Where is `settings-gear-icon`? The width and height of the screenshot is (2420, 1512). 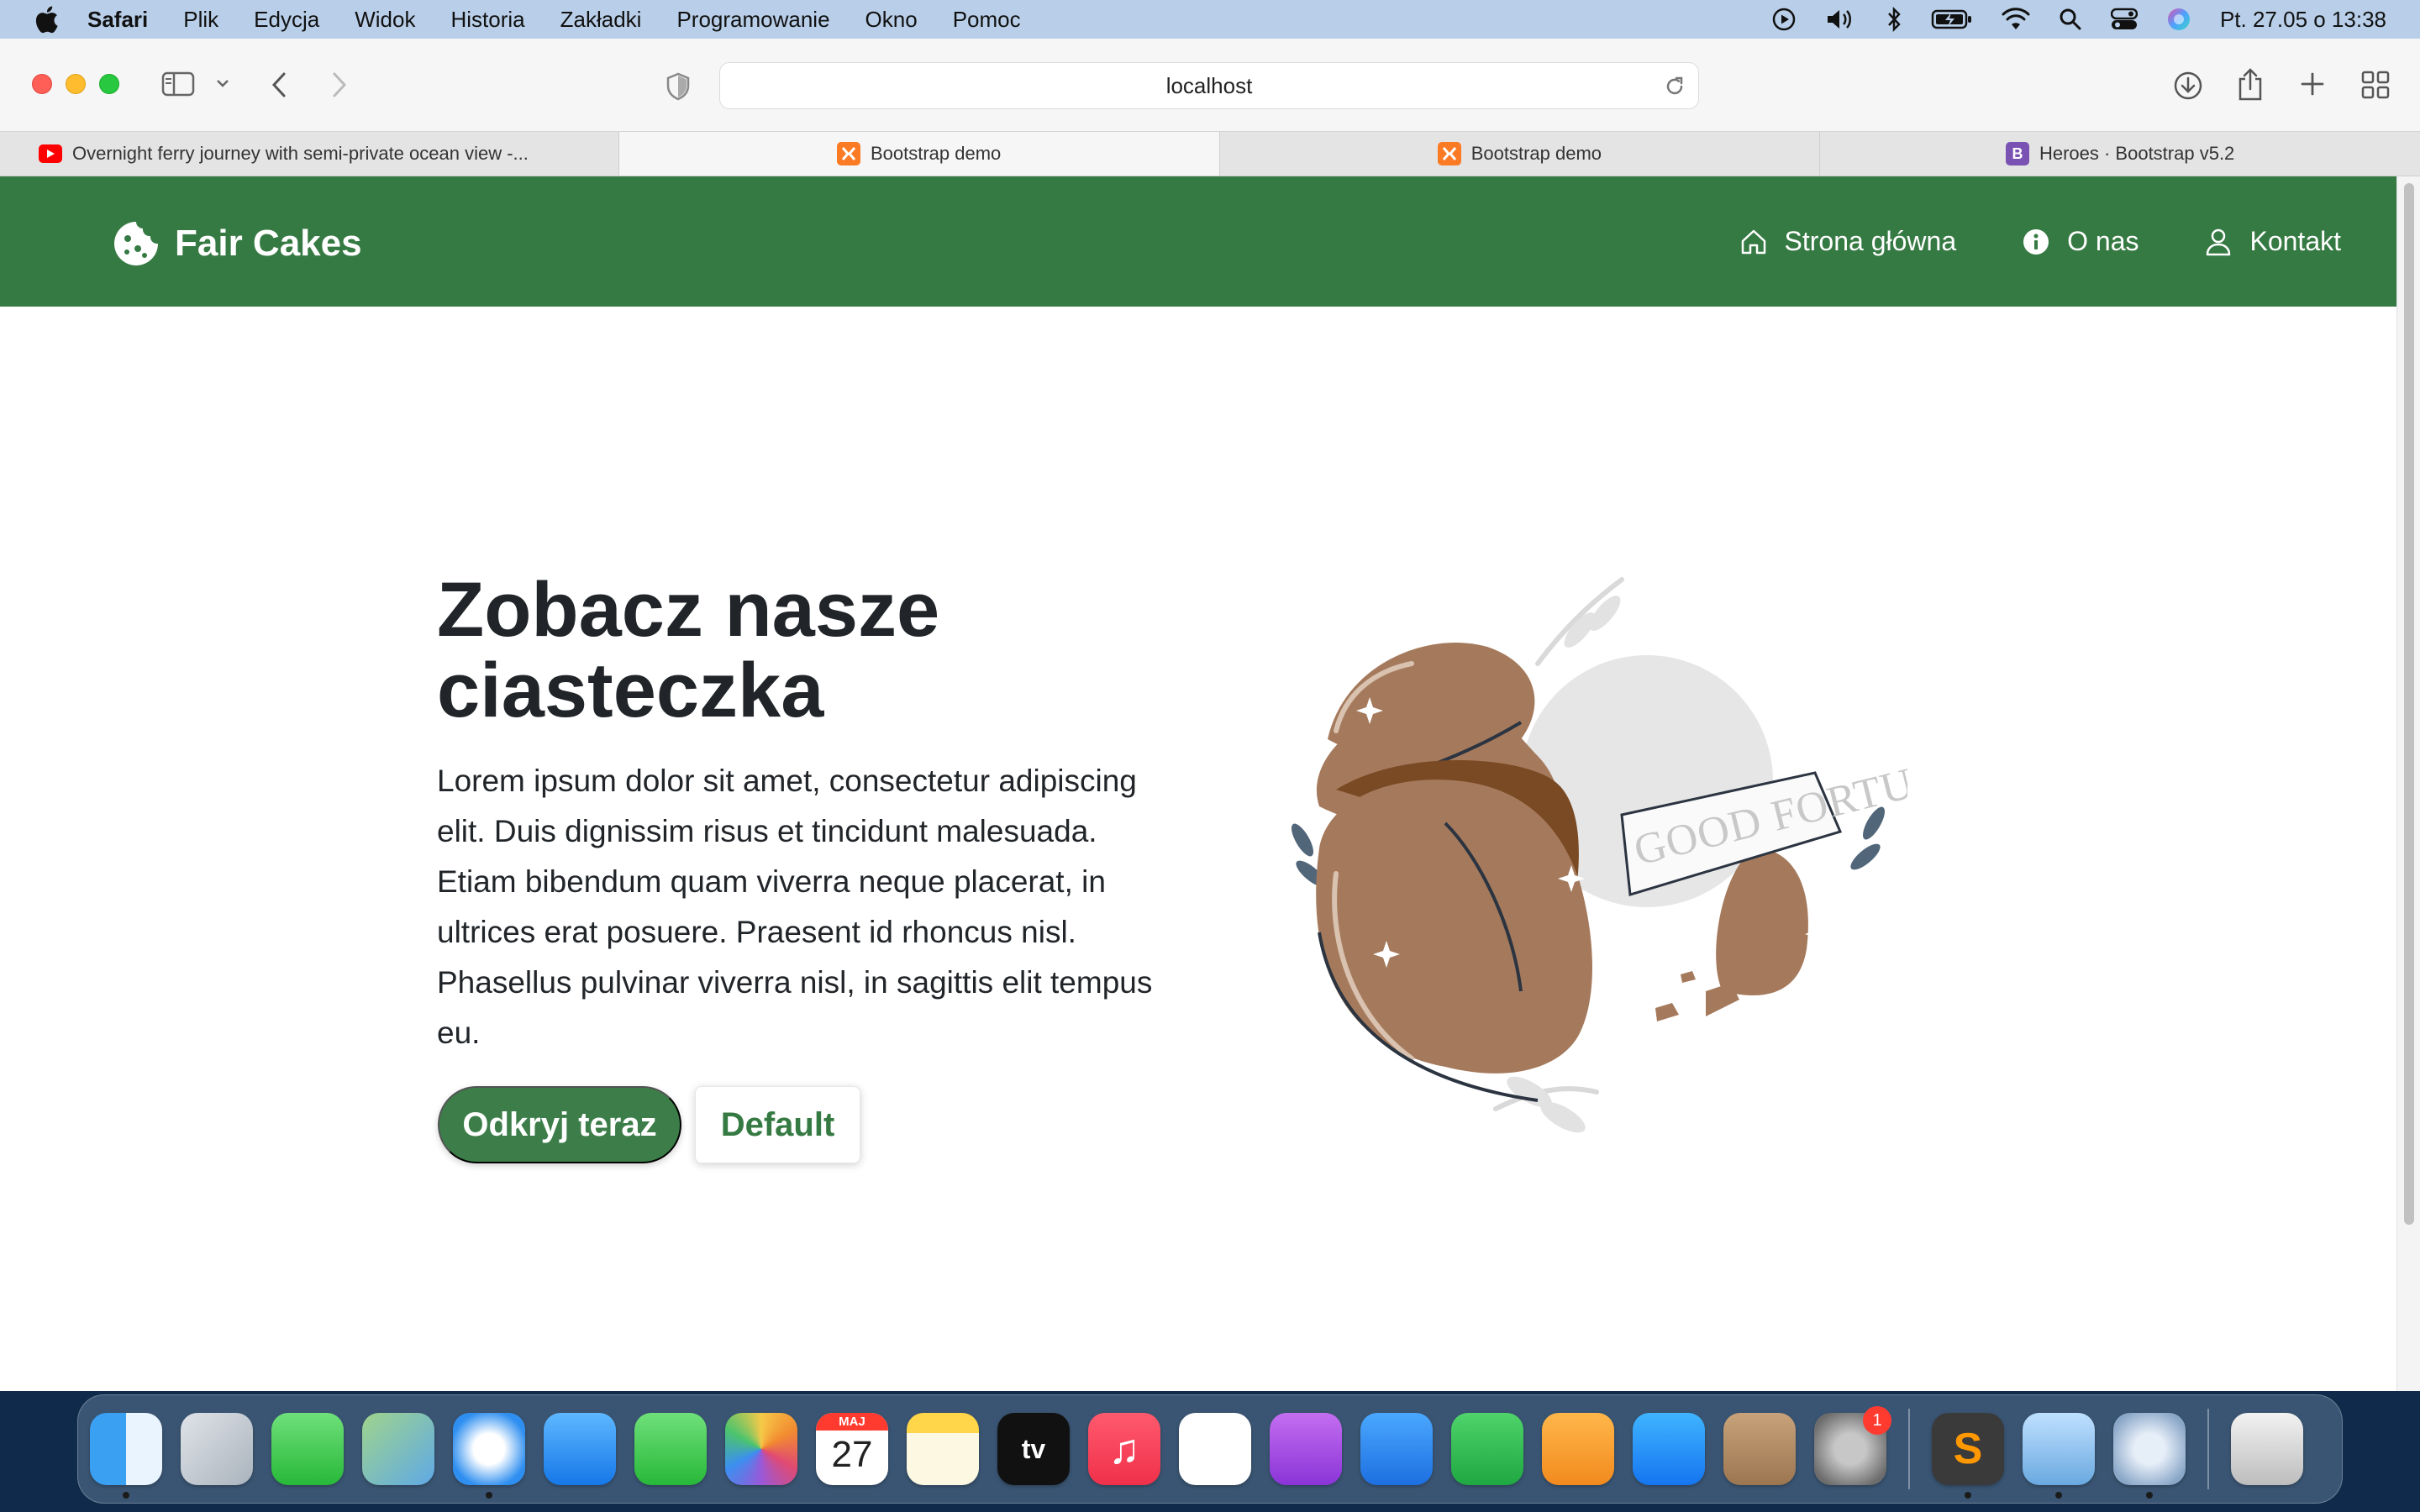 settings-gear-icon is located at coordinates (2149, 1456).